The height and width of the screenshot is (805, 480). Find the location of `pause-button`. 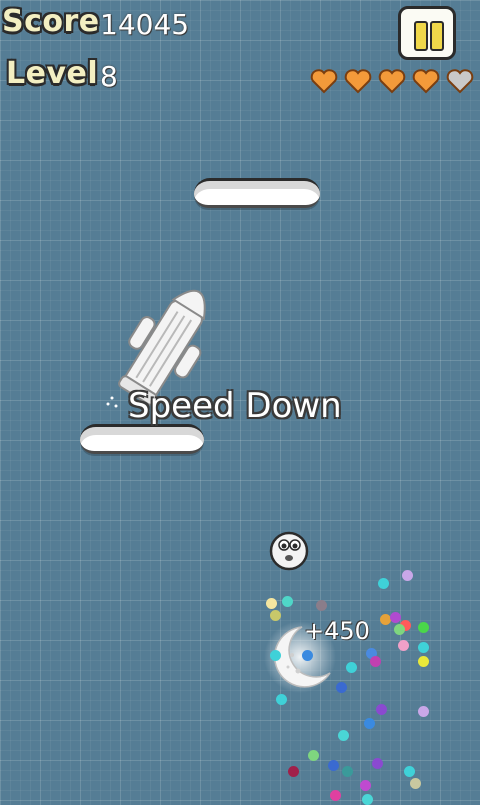

pause-button is located at coordinates (427, 33).